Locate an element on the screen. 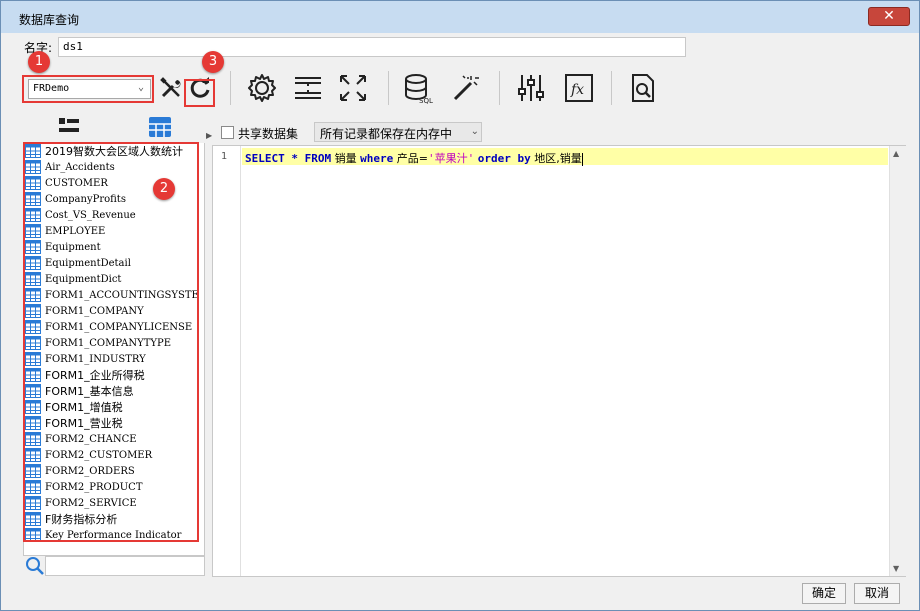 The width and height of the screenshot is (920, 611). database-sql-button: SQL is located at coordinates (419, 88).